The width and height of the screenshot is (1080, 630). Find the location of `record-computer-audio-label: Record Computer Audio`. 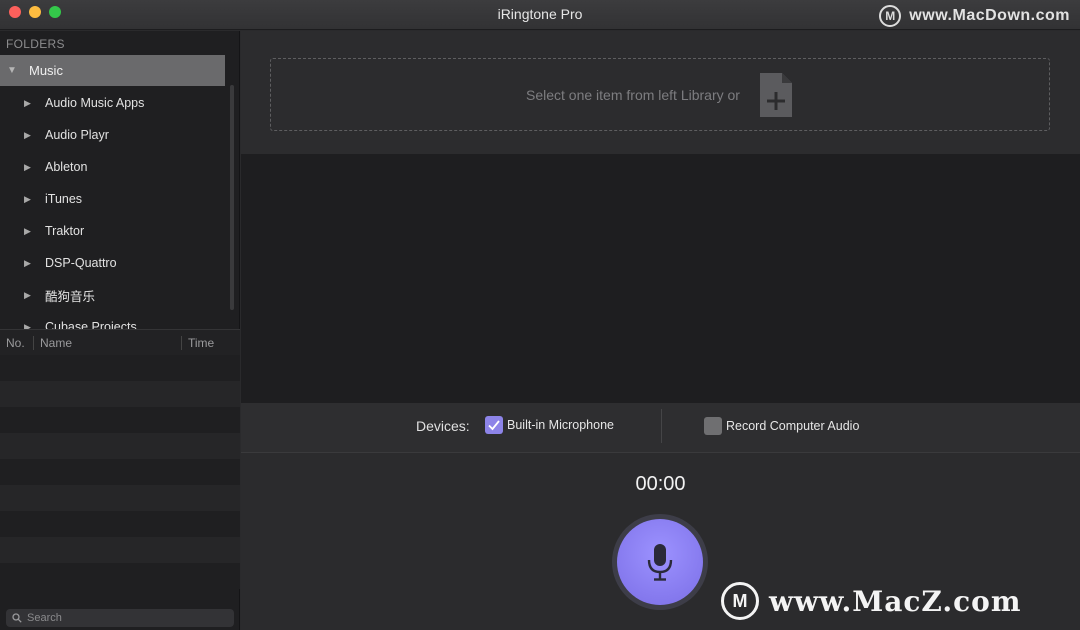

record-computer-audio-label: Record Computer Audio is located at coordinates (792, 426).